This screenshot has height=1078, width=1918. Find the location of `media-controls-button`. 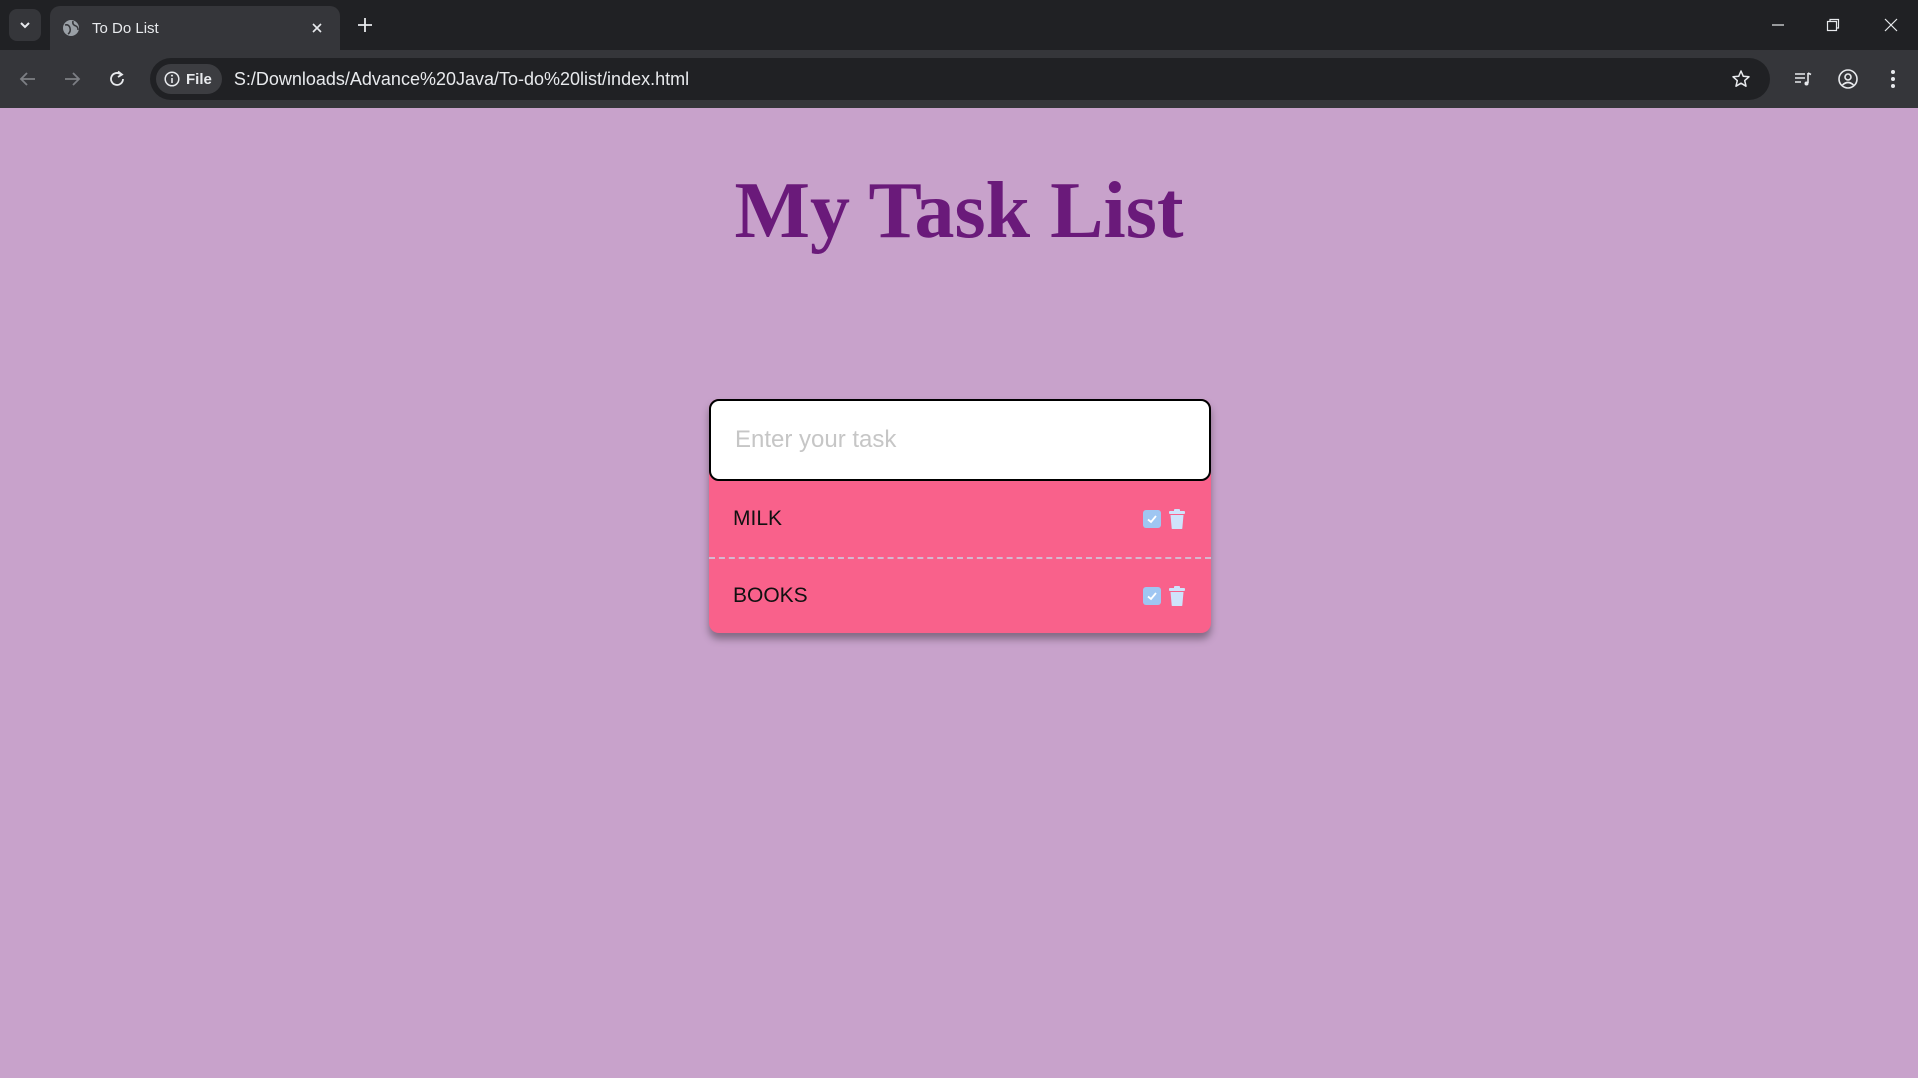

media-controls-button is located at coordinates (1803, 79).